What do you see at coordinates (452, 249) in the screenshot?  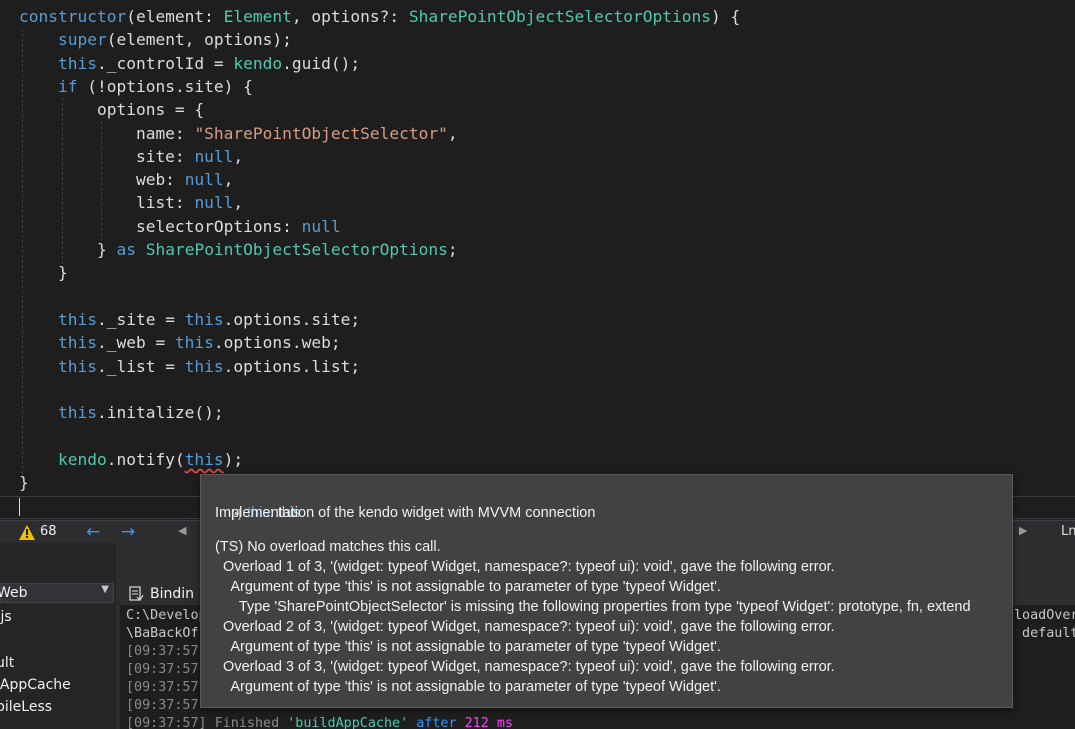 I see `code-token: ;` at bounding box center [452, 249].